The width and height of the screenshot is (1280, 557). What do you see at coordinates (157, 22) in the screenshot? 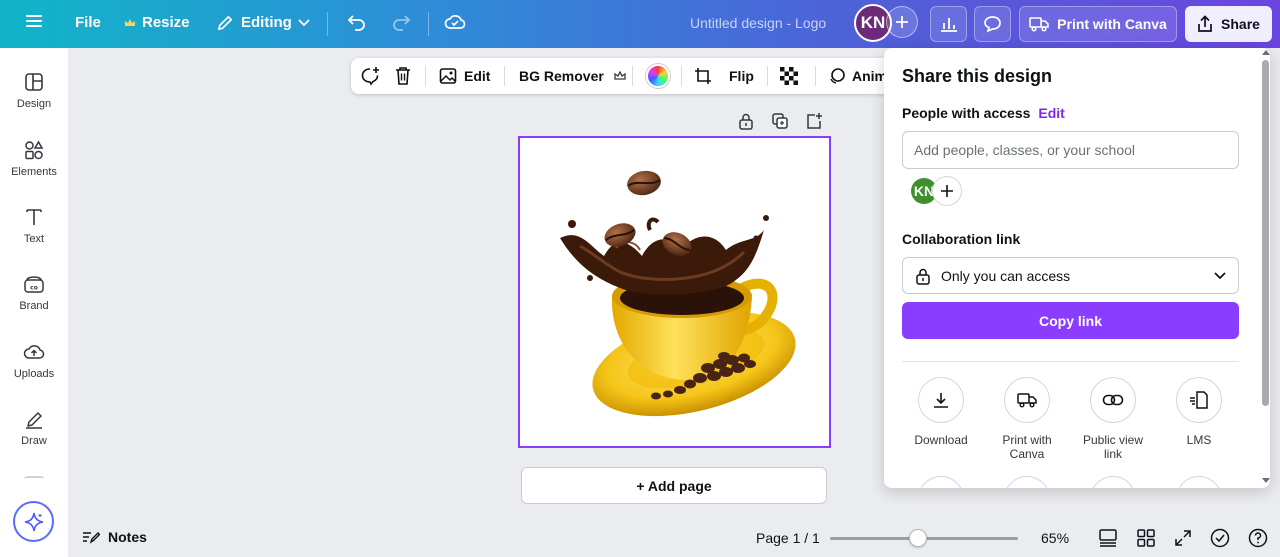
I see `resize-button: Resize` at bounding box center [157, 22].